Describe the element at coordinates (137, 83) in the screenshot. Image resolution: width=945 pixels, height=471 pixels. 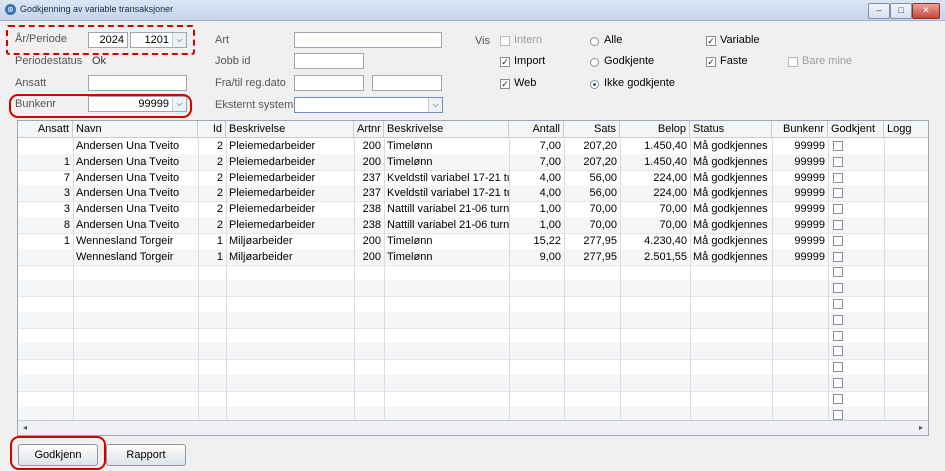
I see `ansatt-input` at that location.